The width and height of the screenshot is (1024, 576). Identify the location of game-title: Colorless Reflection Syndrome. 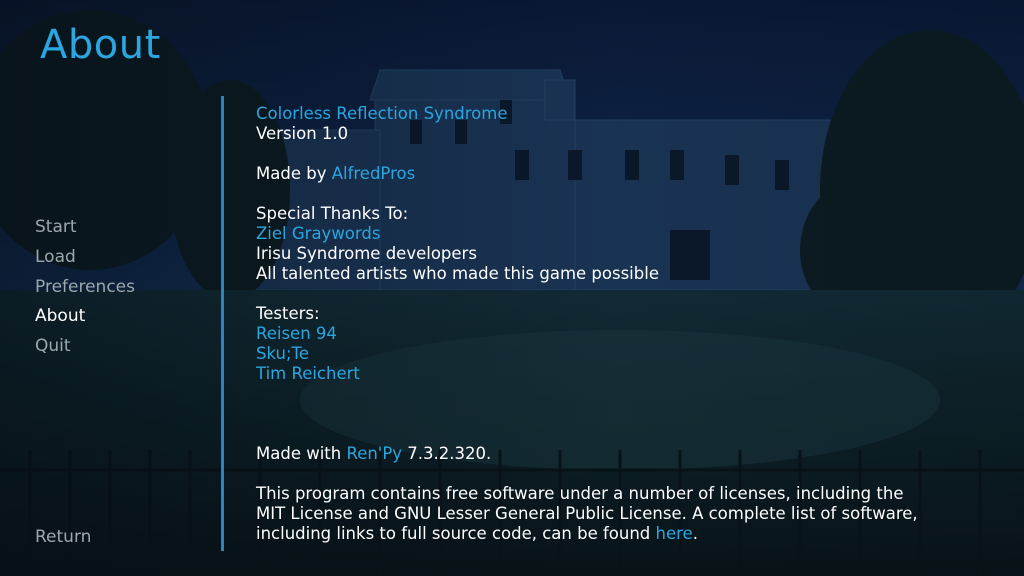
(382, 113).